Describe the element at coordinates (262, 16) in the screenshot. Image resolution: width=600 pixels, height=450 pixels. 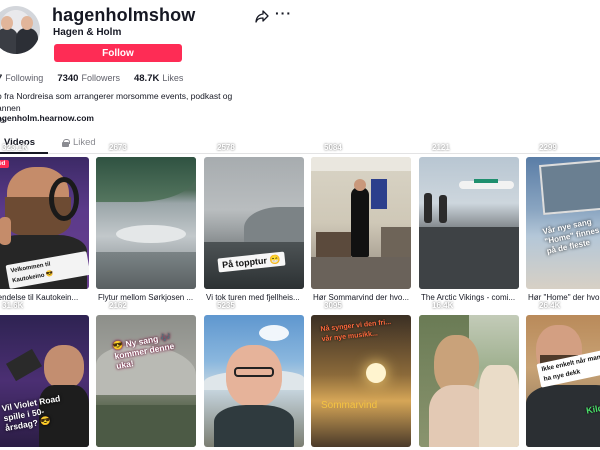
I see `share-icon` at that location.